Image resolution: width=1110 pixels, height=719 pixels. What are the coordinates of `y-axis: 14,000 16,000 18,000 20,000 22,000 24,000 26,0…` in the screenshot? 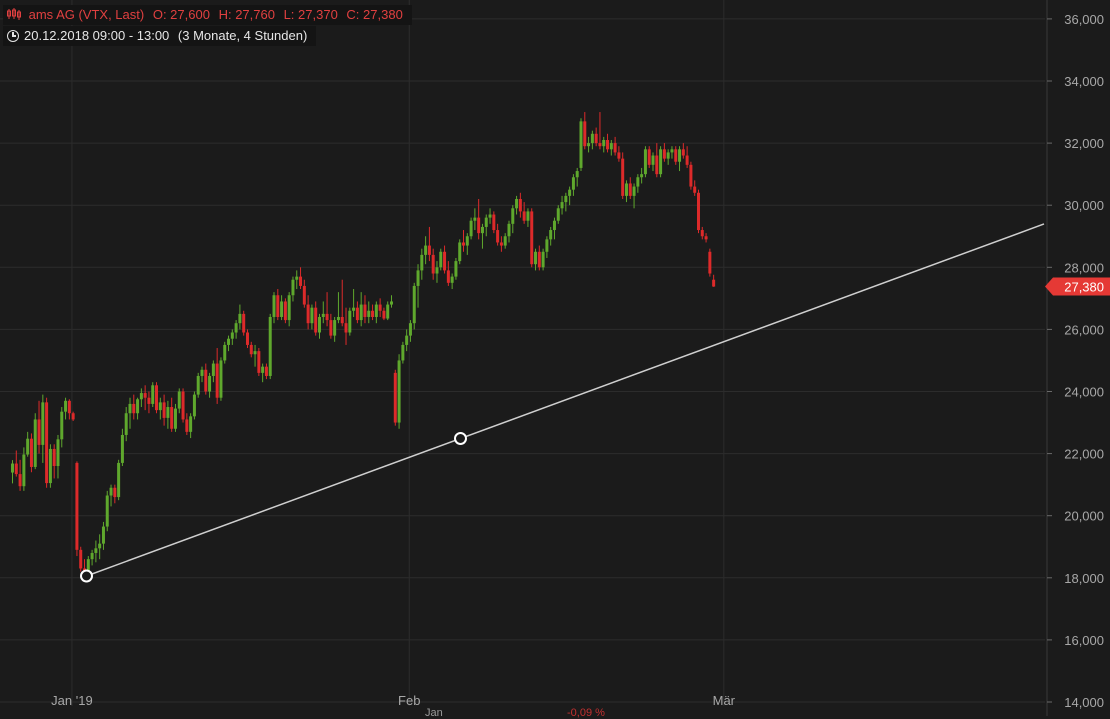 It's located at (1075, 358).